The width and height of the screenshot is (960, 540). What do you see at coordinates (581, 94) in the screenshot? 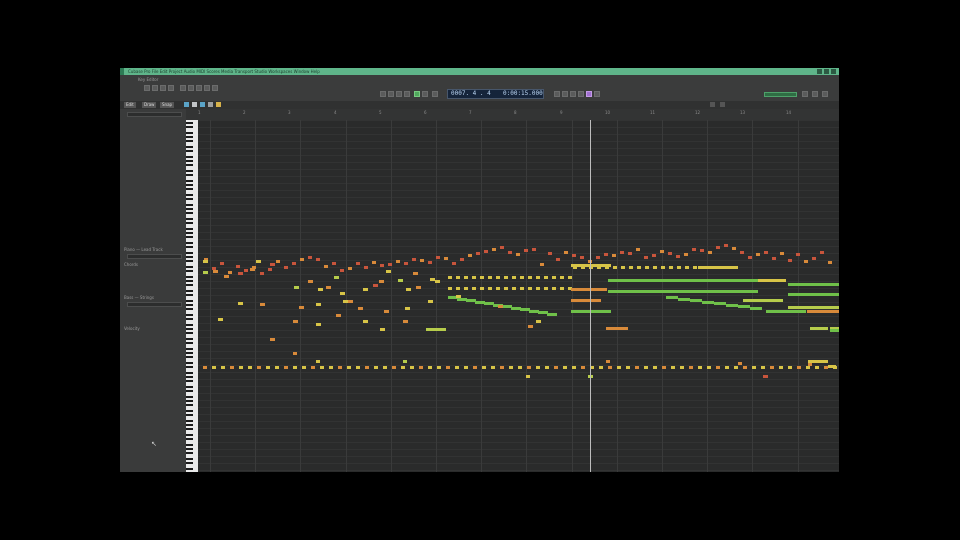
I see `tempo-icon` at bounding box center [581, 94].